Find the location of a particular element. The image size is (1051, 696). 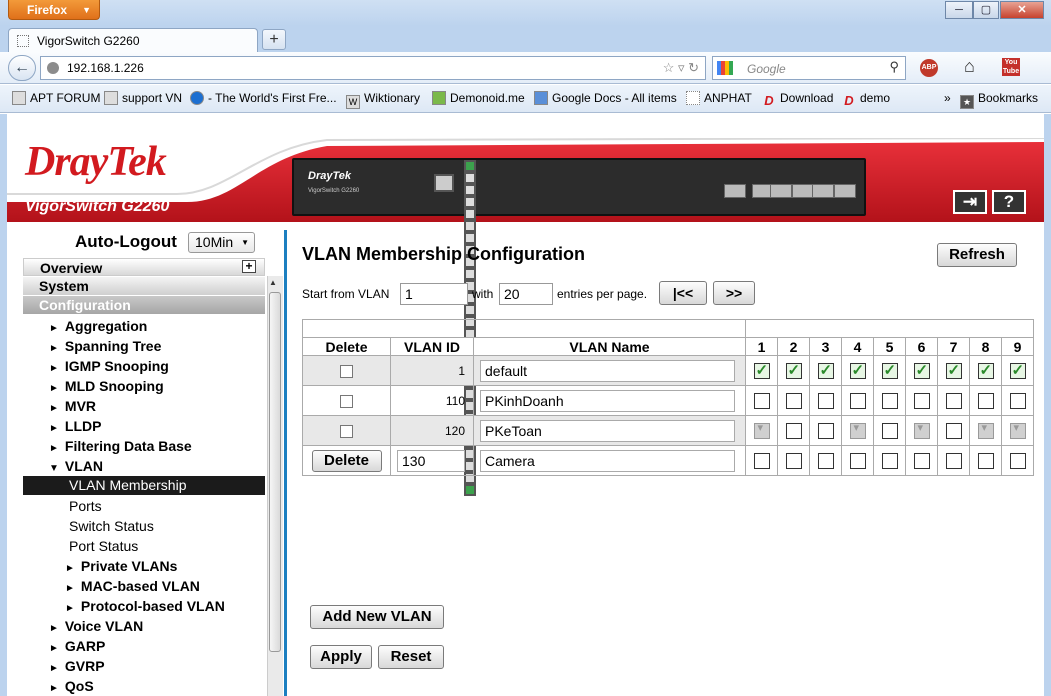

sidebar-item-switch-status: Switch Status is located at coordinates (144, 526).